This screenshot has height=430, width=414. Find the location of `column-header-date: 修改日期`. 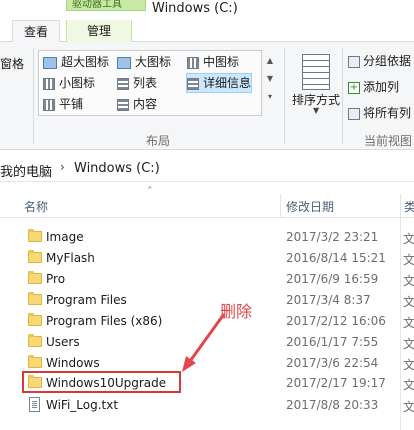

column-header-date: 修改日期 is located at coordinates (310, 206).